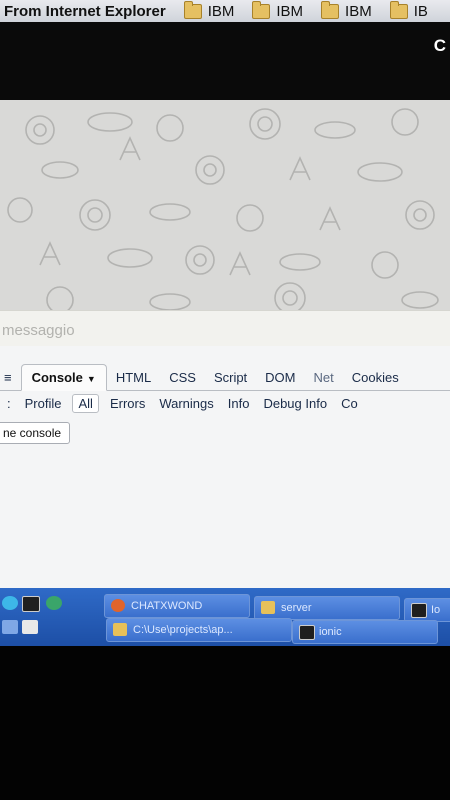 This screenshot has width=450, height=800. Describe the element at coordinates (327, 608) in the screenshot. I see `taskbar-item-server: server` at that location.